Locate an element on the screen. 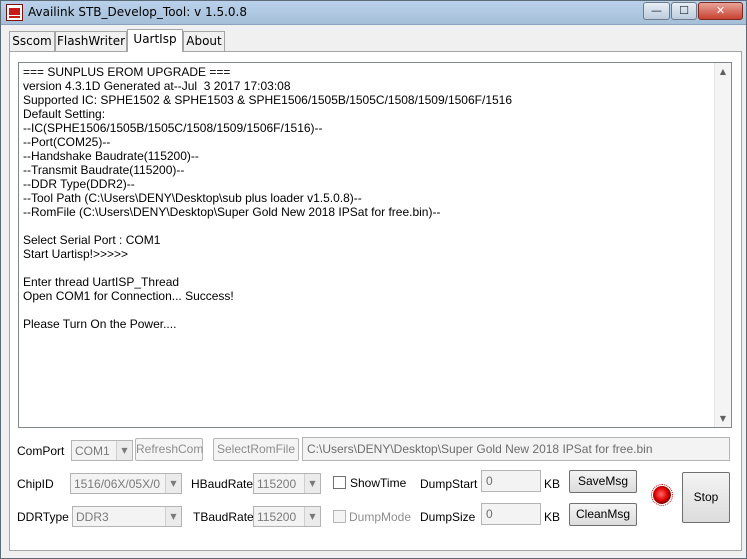 The width and height of the screenshot is (747, 559). chipid-label: ChipID is located at coordinates (35, 484).